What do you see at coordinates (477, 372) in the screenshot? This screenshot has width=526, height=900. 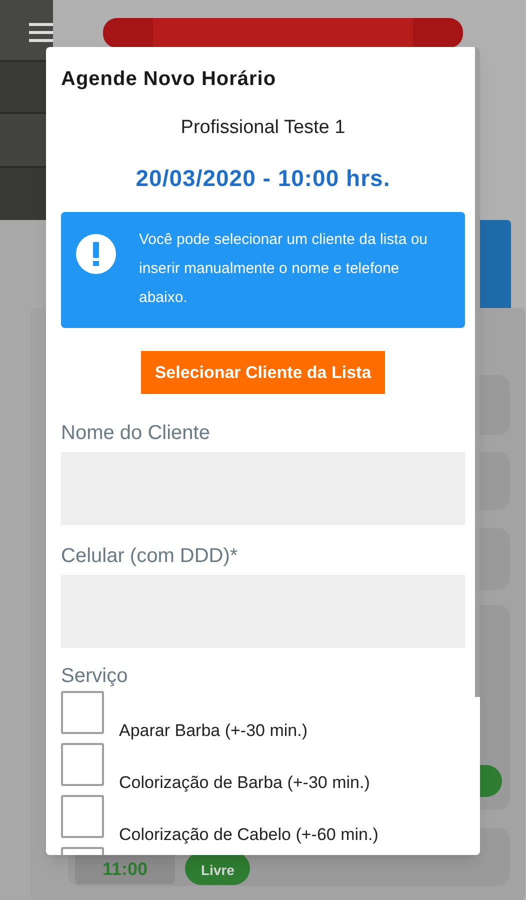 I see `scroll-bar` at bounding box center [477, 372].